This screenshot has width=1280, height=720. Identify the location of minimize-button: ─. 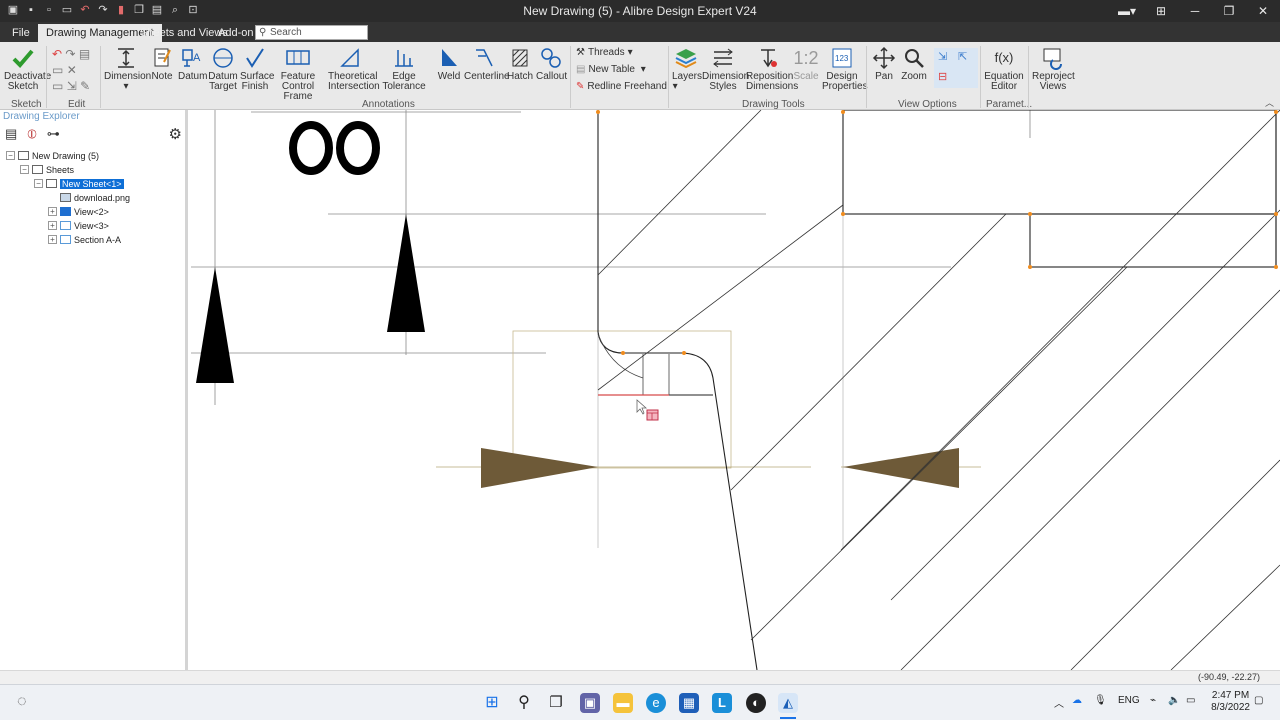
(1195, 11).